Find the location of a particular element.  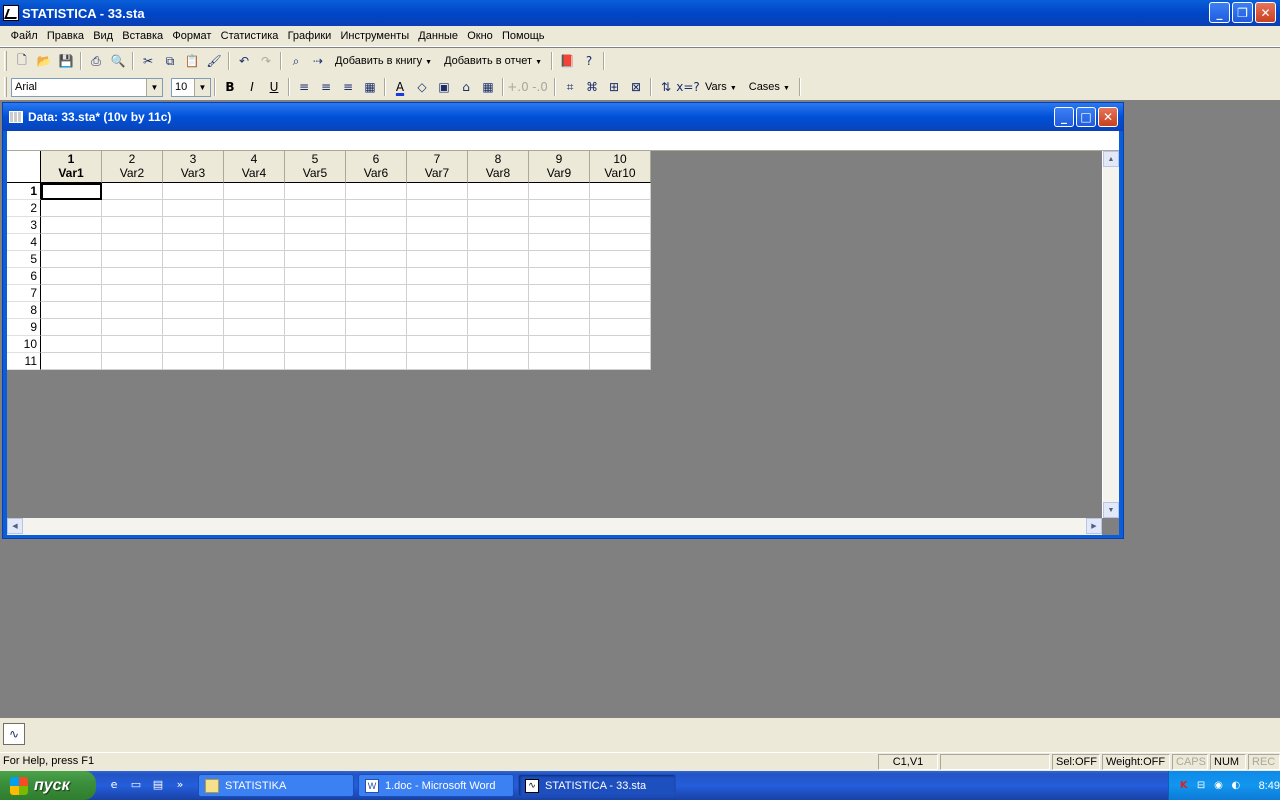

print-preview-icon: 🔍 is located at coordinates (118, 61).